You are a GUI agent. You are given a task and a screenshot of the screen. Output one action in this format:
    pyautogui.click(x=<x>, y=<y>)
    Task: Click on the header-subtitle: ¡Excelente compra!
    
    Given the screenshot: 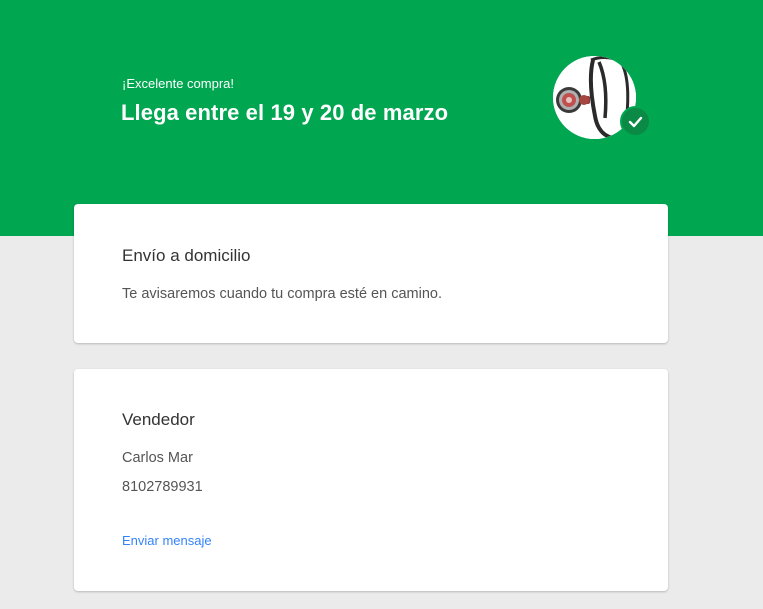 What is the action you would take?
    pyautogui.click(x=178, y=83)
    